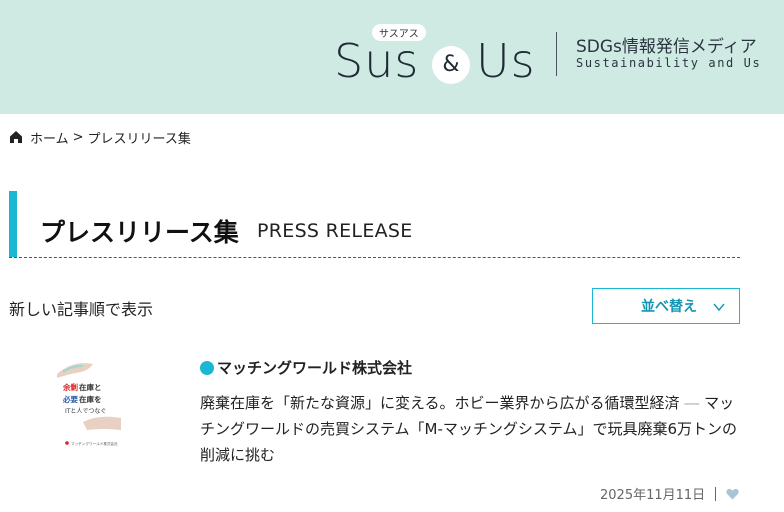 The width and height of the screenshot is (784, 512). I want to click on thumb-line1-red: 余剰, so click(70, 387).